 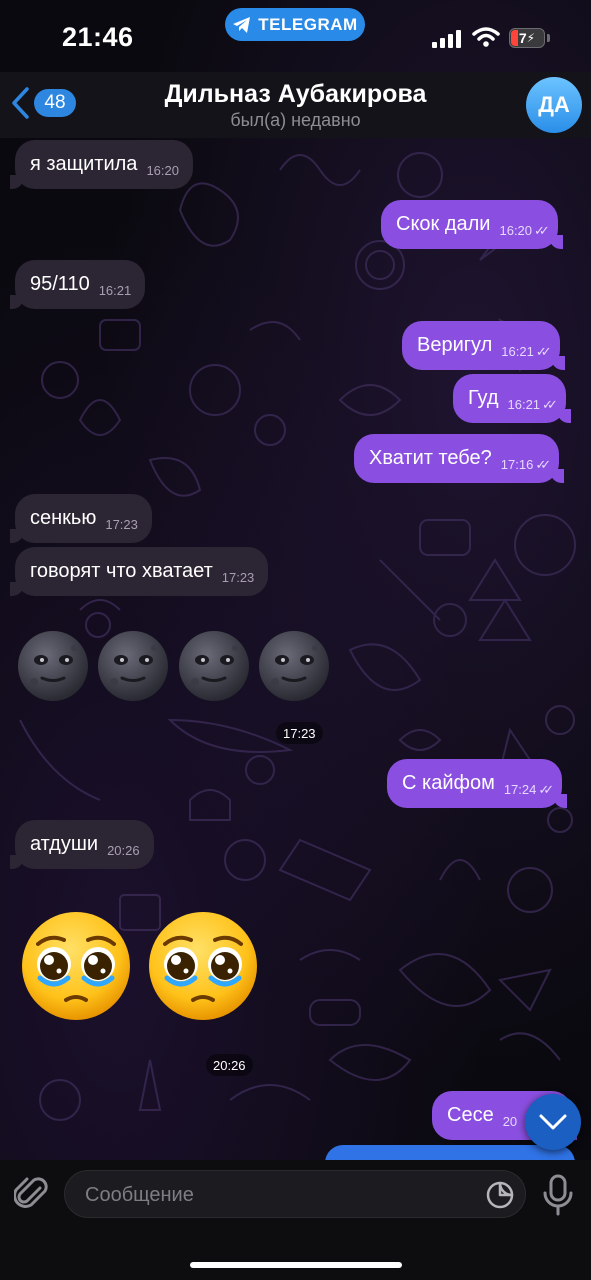 I want to click on scroll-to-bottom-button, so click(x=553, y=1122).